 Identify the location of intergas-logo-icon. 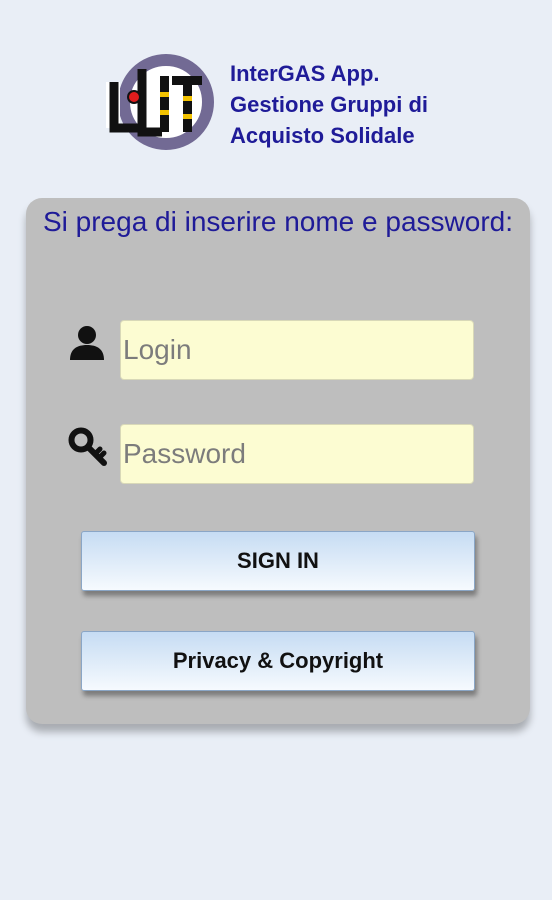
(160, 102).